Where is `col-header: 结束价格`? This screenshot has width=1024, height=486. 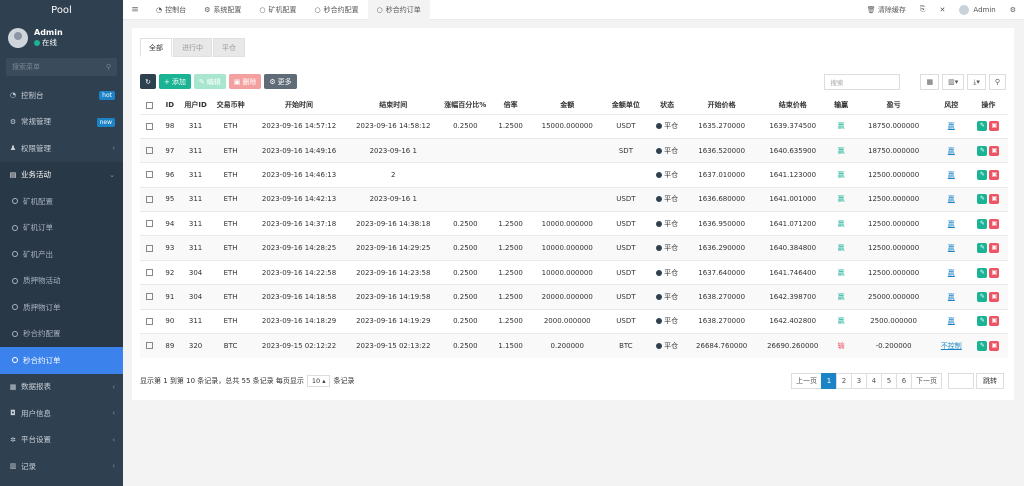
col-header: 结束价格 is located at coordinates (792, 106).